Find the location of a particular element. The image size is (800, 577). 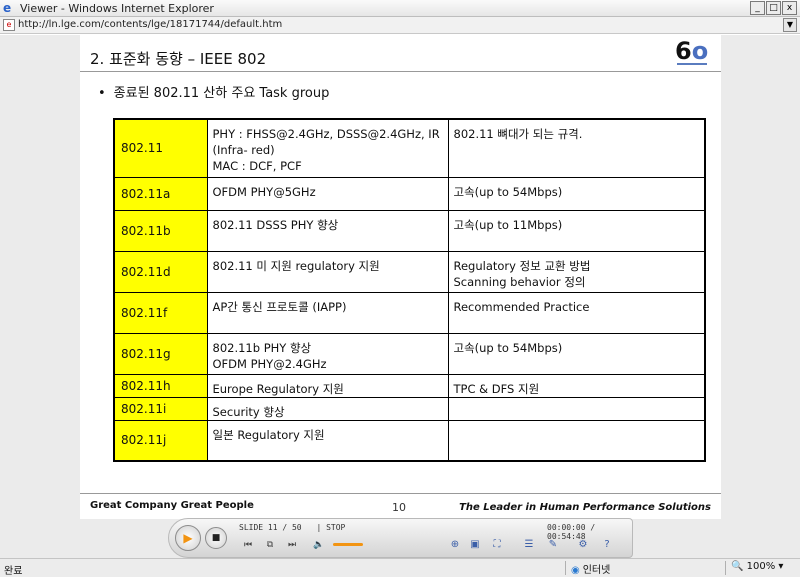

task-group-scope: OFDM PHY@5GHz is located at coordinates (327, 193).